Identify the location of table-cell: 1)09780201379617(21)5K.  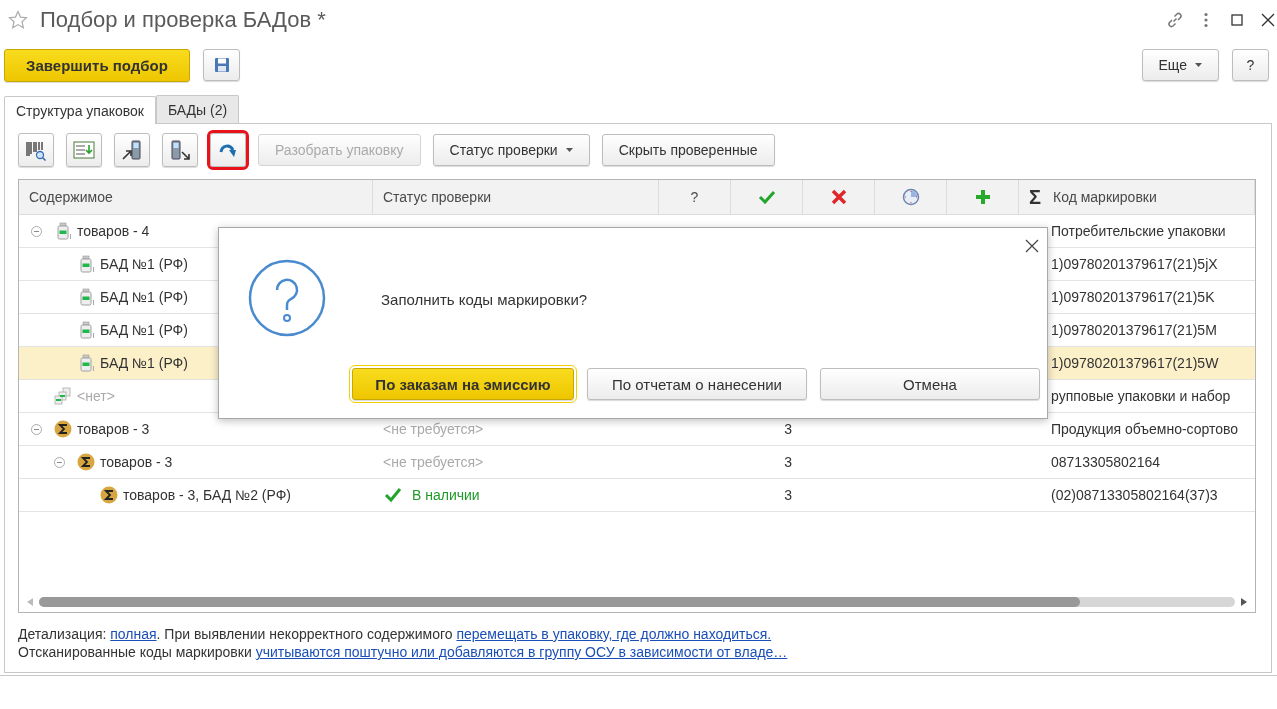
(1133, 297).